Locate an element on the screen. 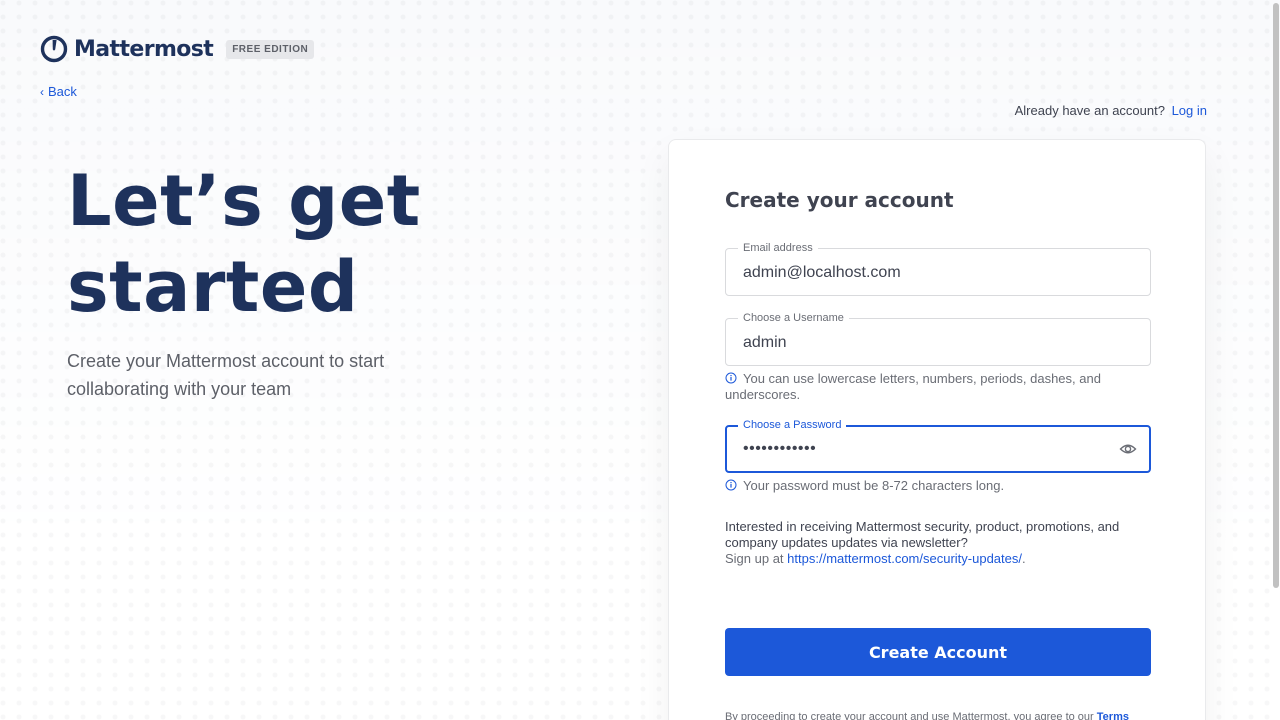 The height and width of the screenshot is (720, 1280). password-field: Choose a Password •••••••••••• is located at coordinates (938, 445).